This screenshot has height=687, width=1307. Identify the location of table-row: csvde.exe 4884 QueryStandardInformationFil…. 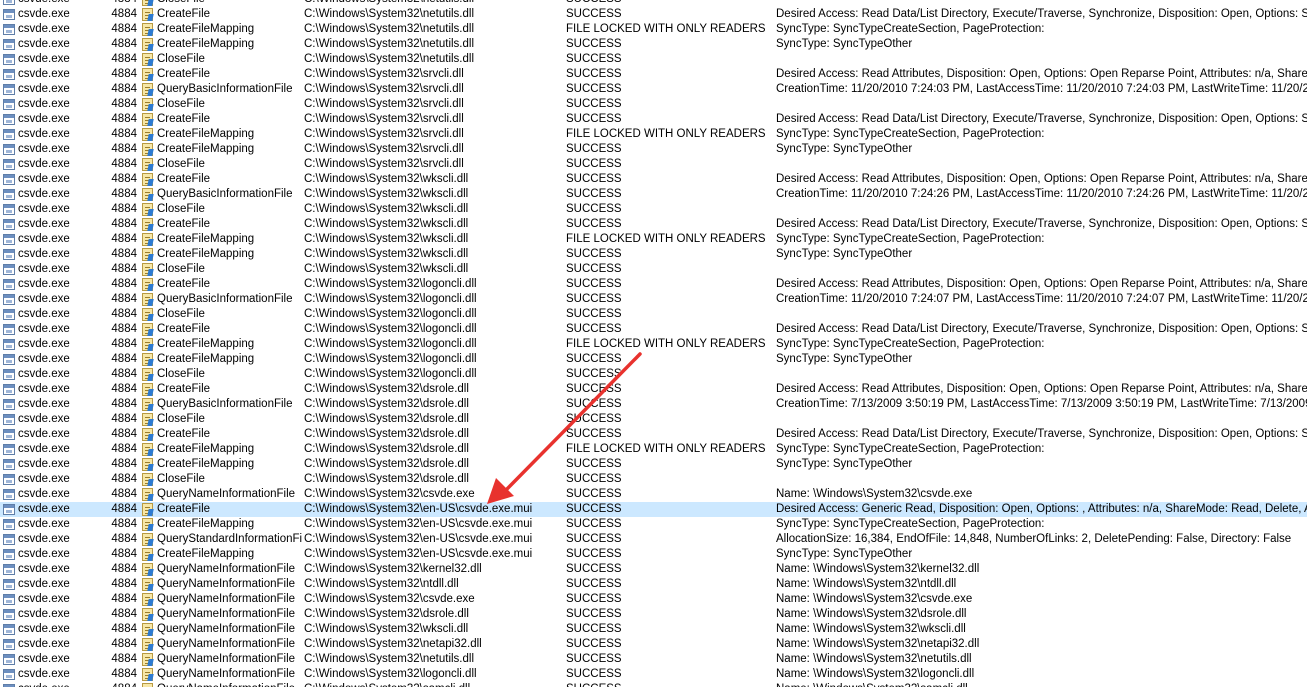
(653, 539).